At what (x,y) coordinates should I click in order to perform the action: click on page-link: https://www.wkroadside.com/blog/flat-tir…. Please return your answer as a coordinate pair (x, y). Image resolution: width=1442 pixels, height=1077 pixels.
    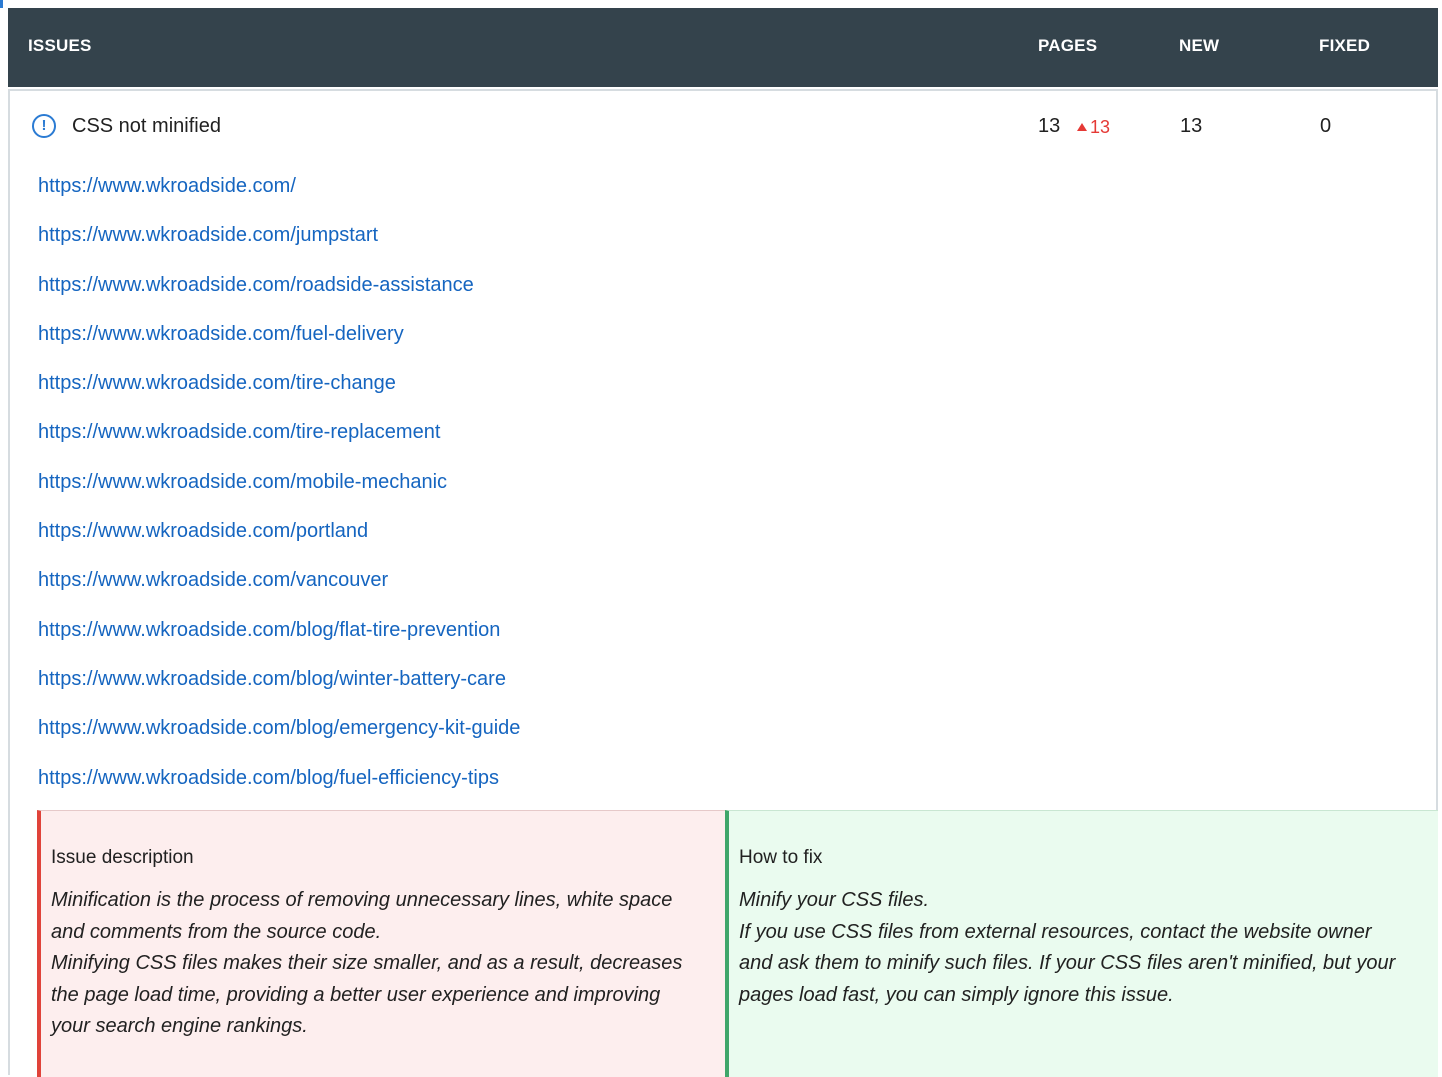
    Looking at the image, I should click on (269, 630).